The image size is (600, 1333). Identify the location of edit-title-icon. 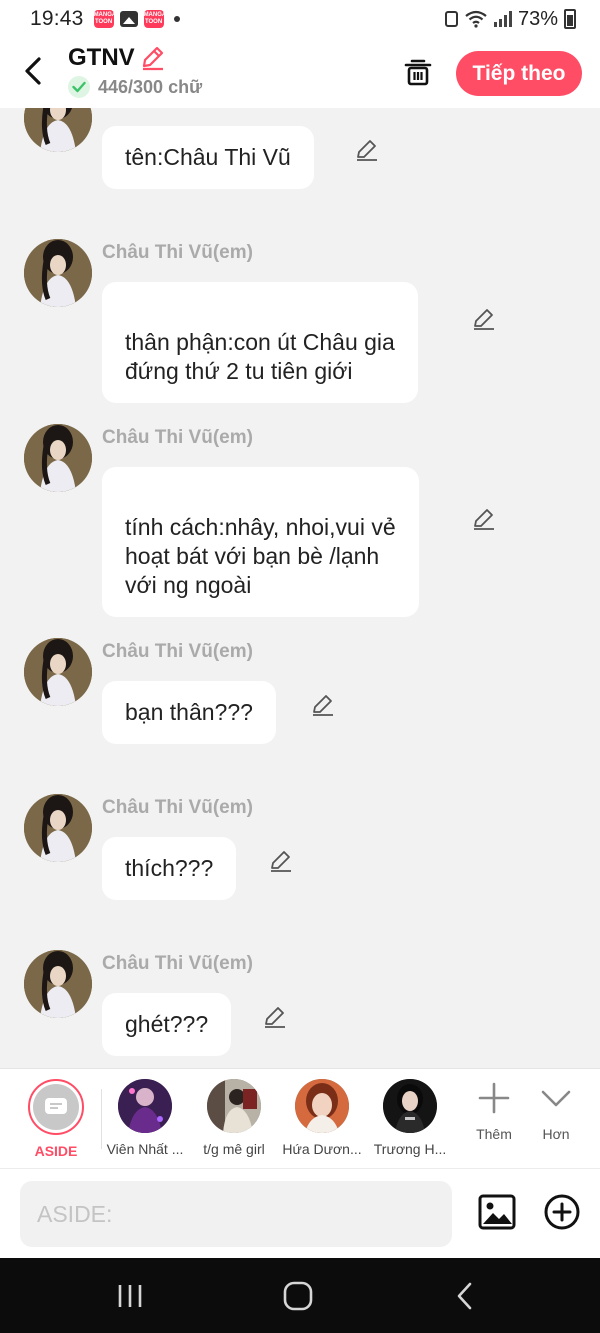
(153, 58).